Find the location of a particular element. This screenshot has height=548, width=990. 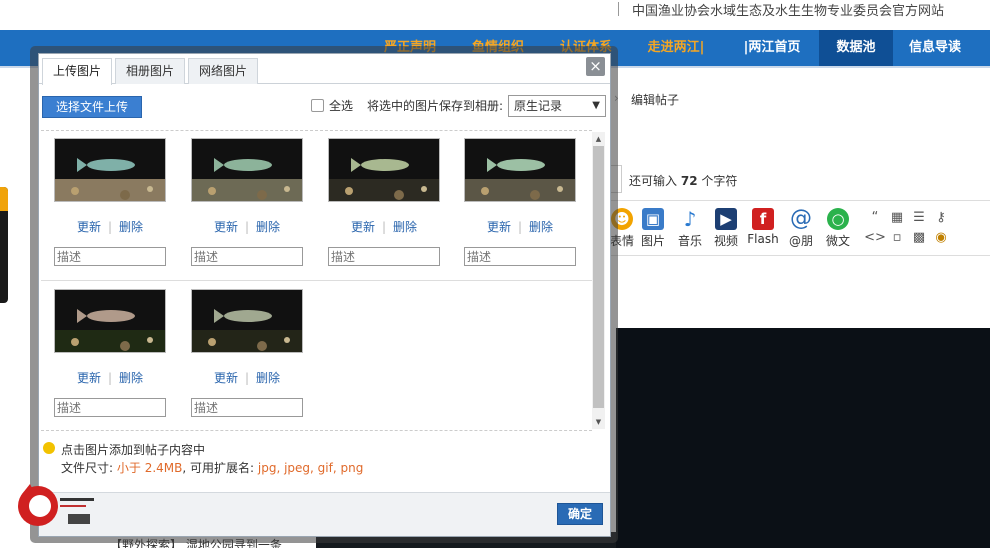

scrollbar-thumb is located at coordinates (598, 277).